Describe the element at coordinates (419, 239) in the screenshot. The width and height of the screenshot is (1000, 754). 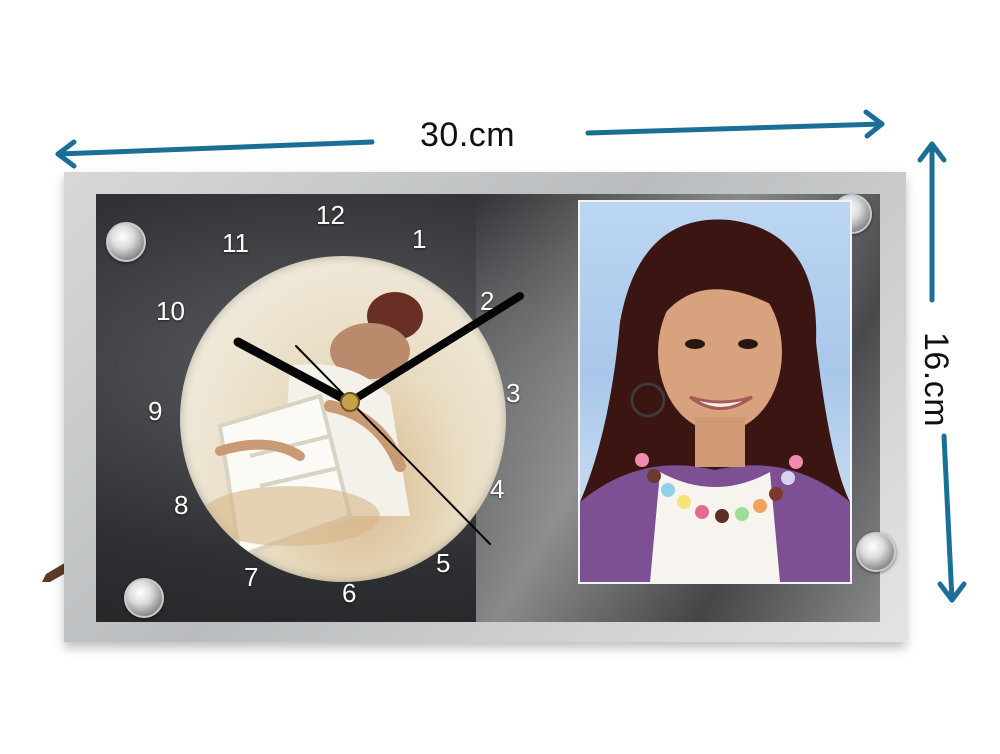
I see `clock-number-1: 1` at that location.